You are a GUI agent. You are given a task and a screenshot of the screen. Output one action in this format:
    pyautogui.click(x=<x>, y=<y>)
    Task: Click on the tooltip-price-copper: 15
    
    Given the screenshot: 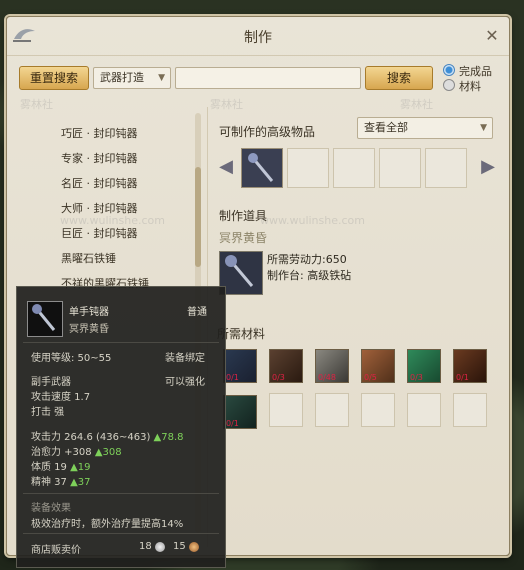 What is the action you would take?
    pyautogui.click(x=179, y=546)
    